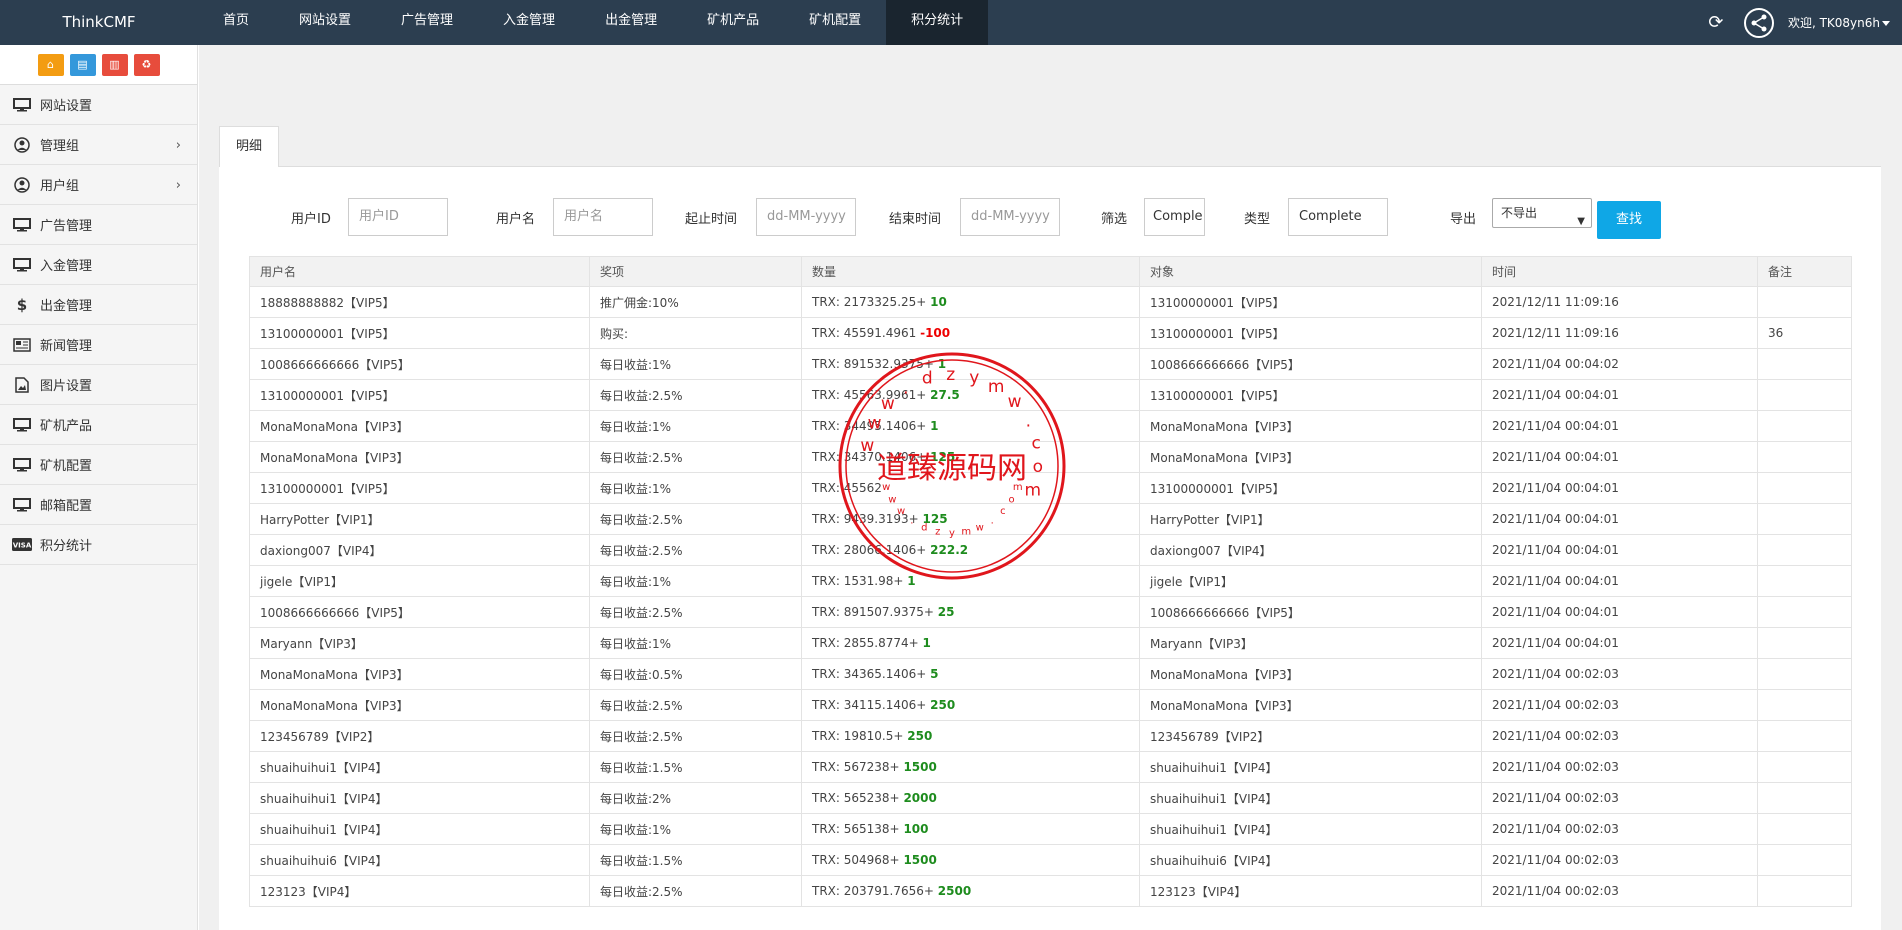  I want to click on amount-delta: 100, so click(916, 829).